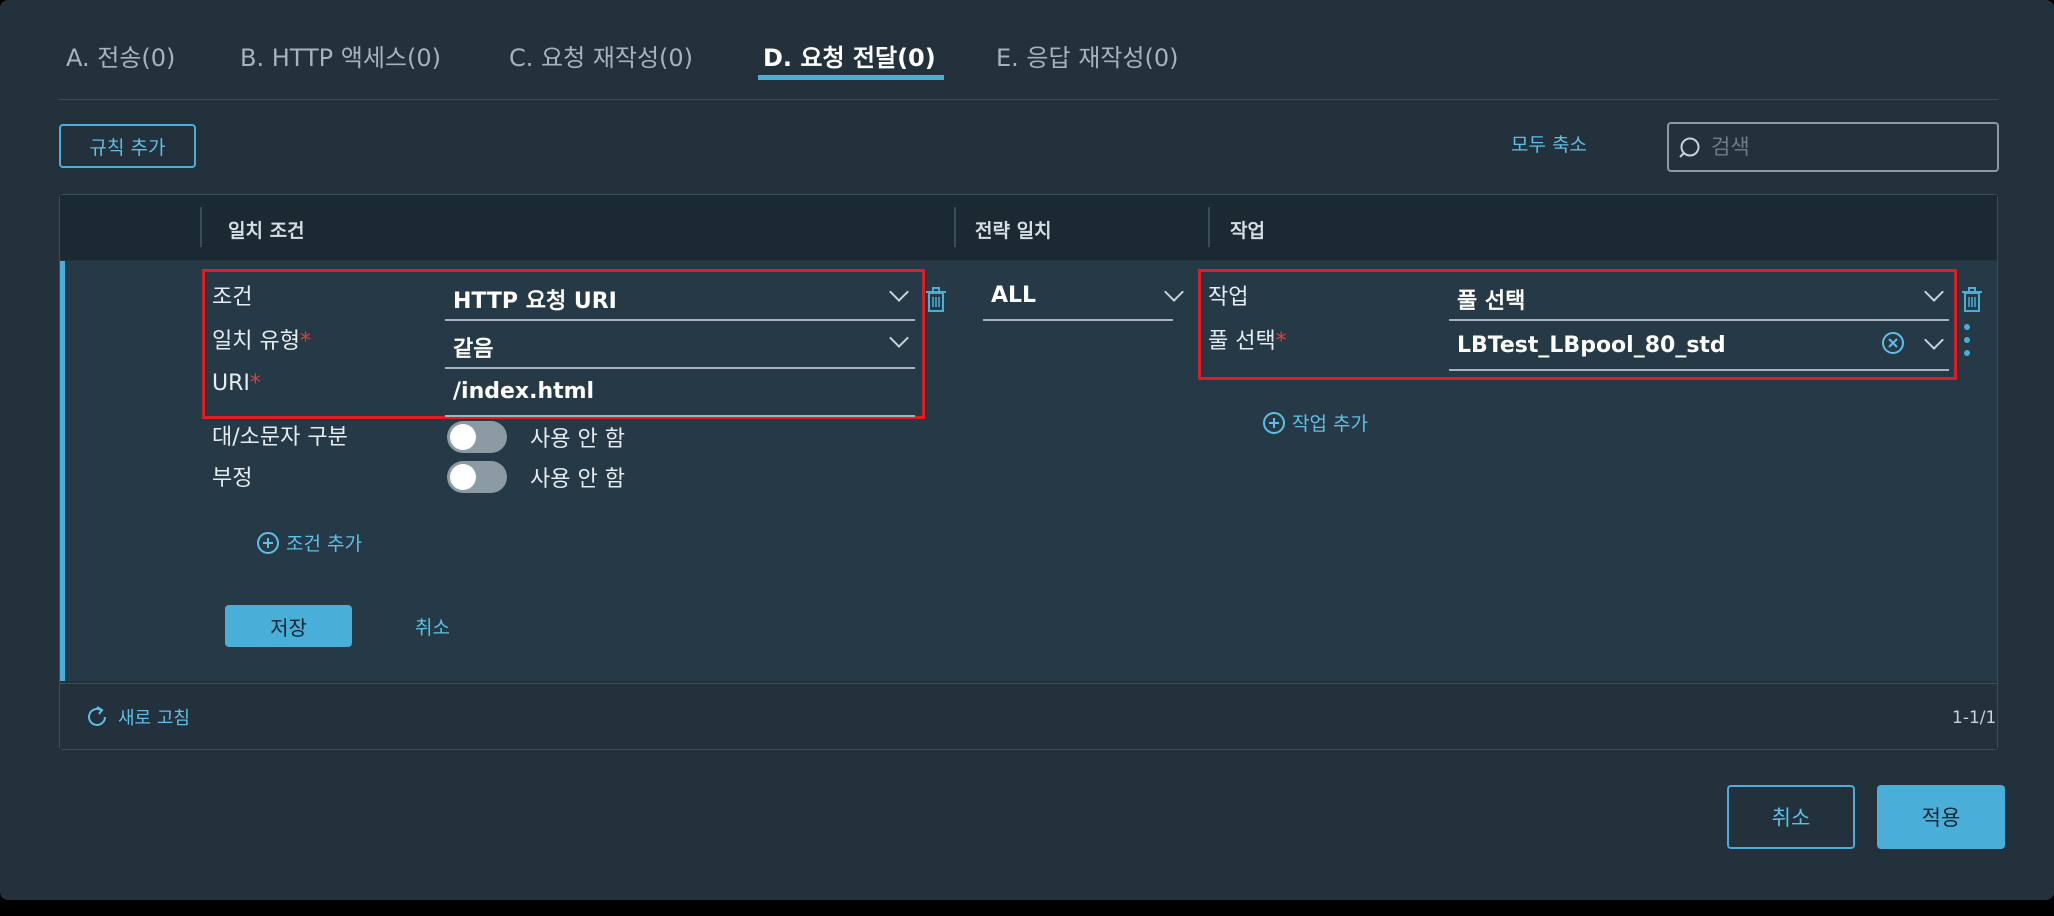 The width and height of the screenshot is (2054, 916). What do you see at coordinates (127, 146) in the screenshot?
I see `add-rule-button: 규칙 추가` at bounding box center [127, 146].